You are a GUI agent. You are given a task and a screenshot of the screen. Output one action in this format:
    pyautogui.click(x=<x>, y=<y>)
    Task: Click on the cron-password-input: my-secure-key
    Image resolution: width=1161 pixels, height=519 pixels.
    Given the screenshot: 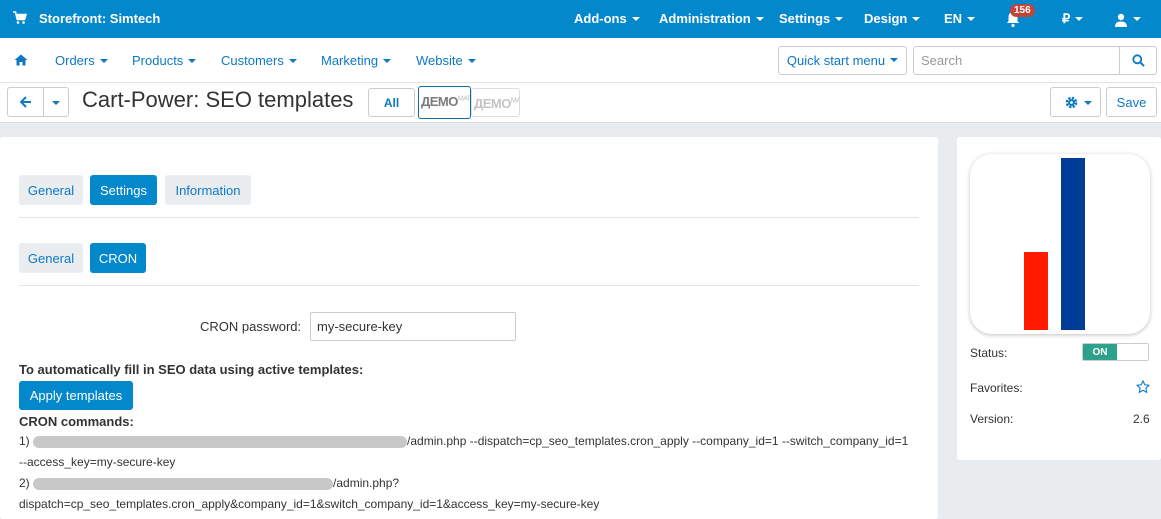 What is the action you would take?
    pyautogui.click(x=413, y=326)
    